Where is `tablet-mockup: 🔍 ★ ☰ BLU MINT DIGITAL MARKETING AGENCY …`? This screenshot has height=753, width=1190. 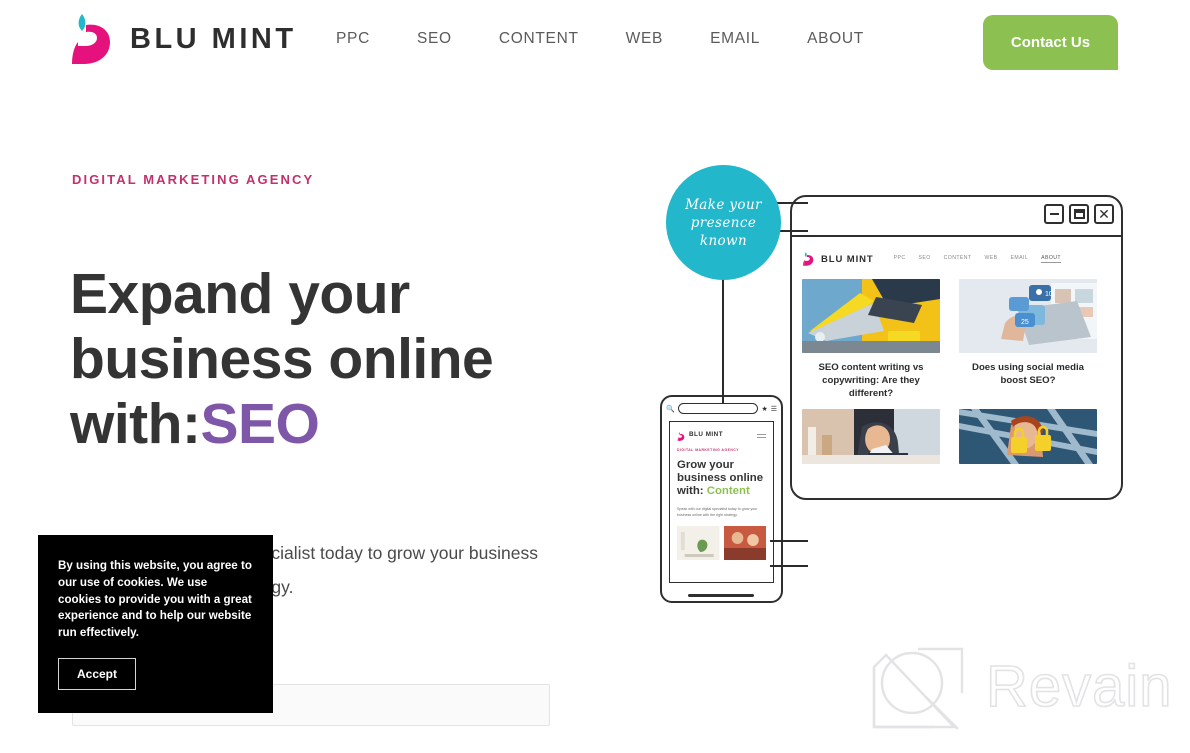
tablet-mockup: 🔍 ★ ☰ BLU MINT DIGITAL MARKETING AGENCY … is located at coordinates (721, 499).